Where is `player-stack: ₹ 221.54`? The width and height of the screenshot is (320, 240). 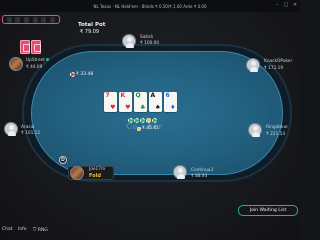
player-stack: ₹ 221.54 is located at coordinates (276, 134).